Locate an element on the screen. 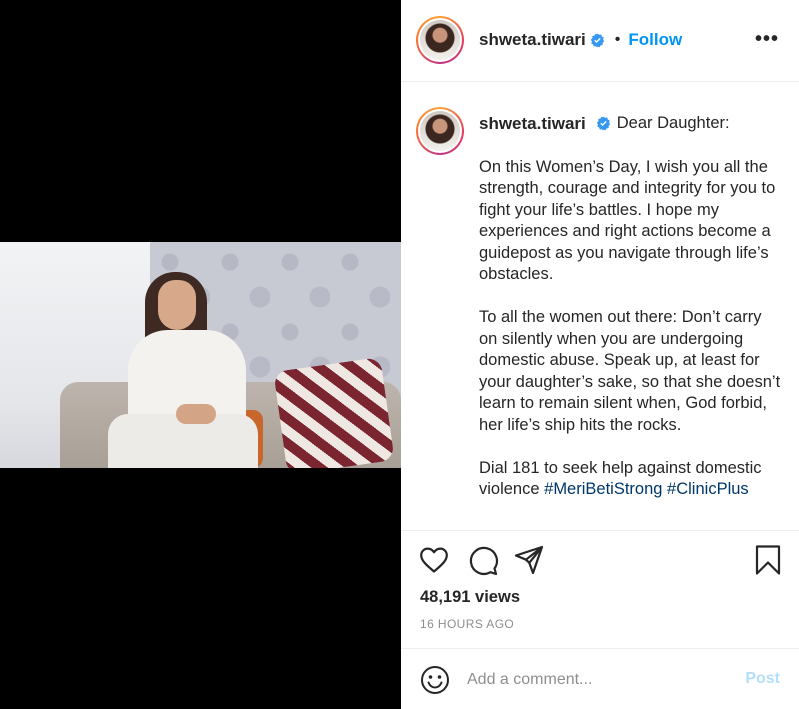 Image resolution: width=799 pixels, height=709 pixels. comment-input is located at coordinates (602, 680).